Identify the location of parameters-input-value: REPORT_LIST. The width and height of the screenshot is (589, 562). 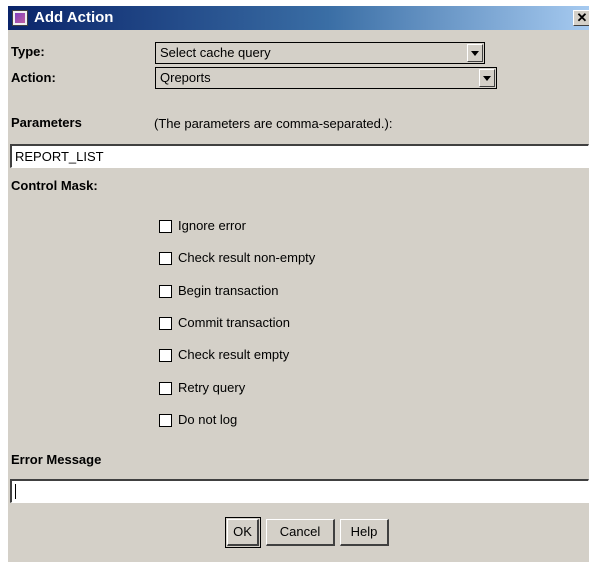
(59, 156).